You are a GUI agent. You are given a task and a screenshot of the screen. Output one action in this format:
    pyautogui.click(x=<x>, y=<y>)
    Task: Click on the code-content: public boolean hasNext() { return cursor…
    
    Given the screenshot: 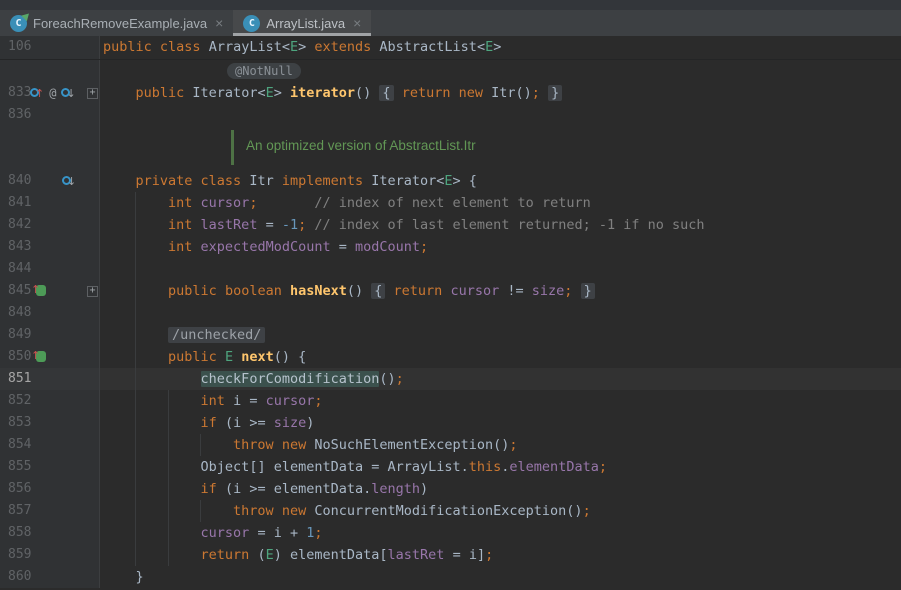 What is the action you would take?
    pyautogui.click(x=500, y=291)
    